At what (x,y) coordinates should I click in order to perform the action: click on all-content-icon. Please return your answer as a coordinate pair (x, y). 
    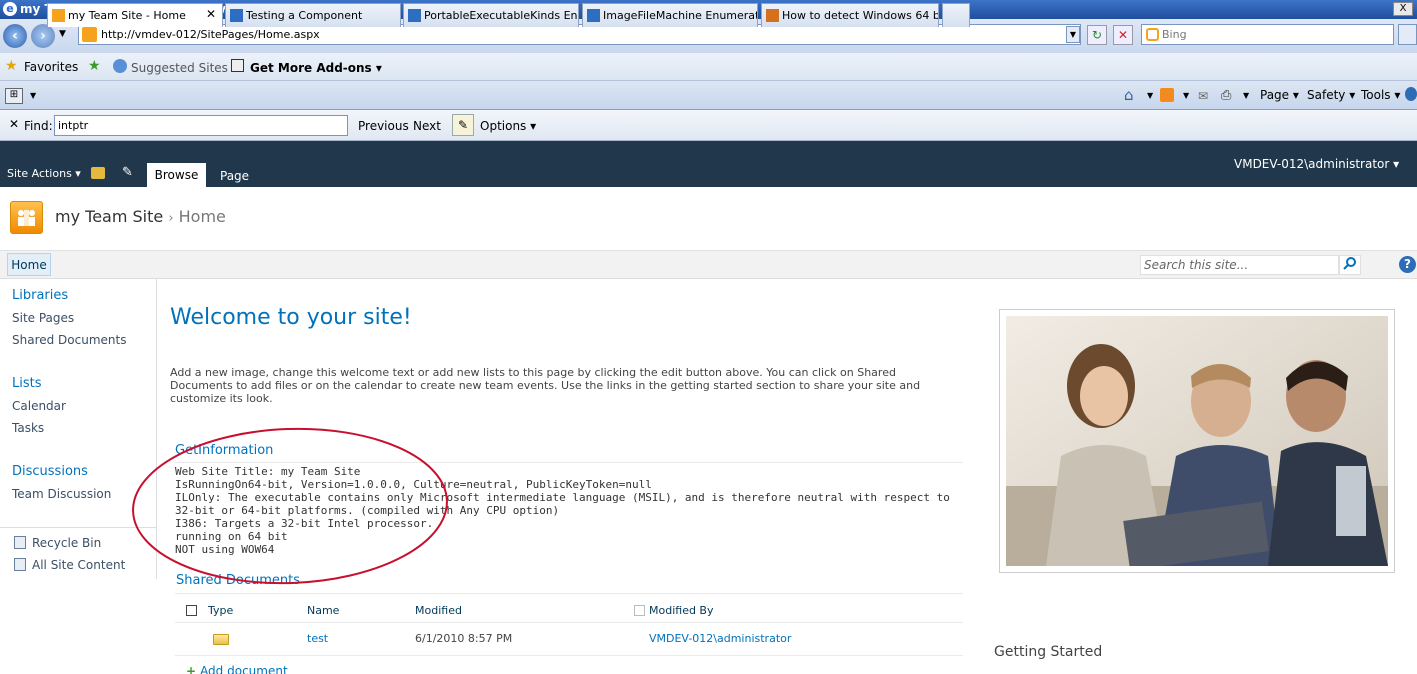
    Looking at the image, I should click on (20, 564).